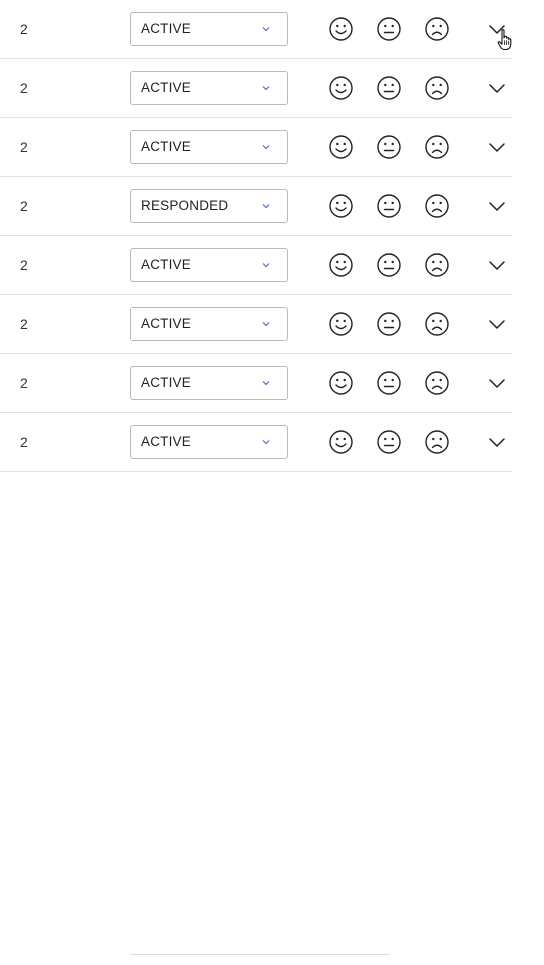 This screenshot has width=544, height=965. Describe the element at coordinates (185, 205) in the screenshot. I see `status-select-value: RESPONDED` at that location.